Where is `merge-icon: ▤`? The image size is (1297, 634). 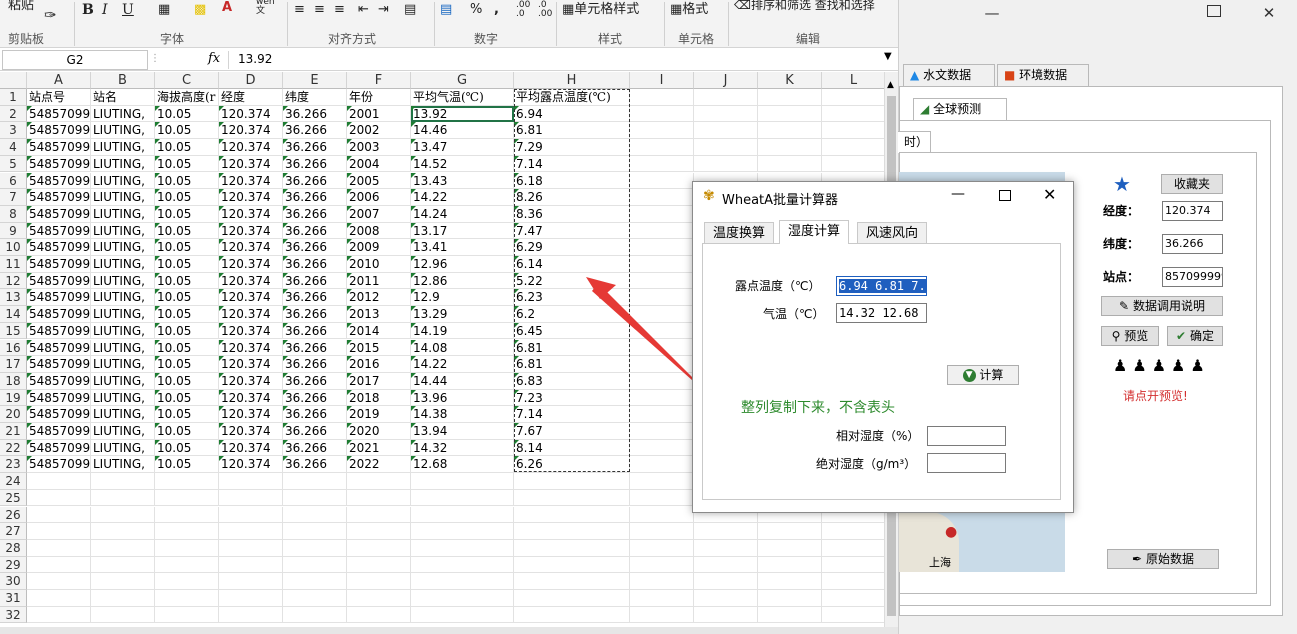
merge-icon: ▤ is located at coordinates (410, 9).